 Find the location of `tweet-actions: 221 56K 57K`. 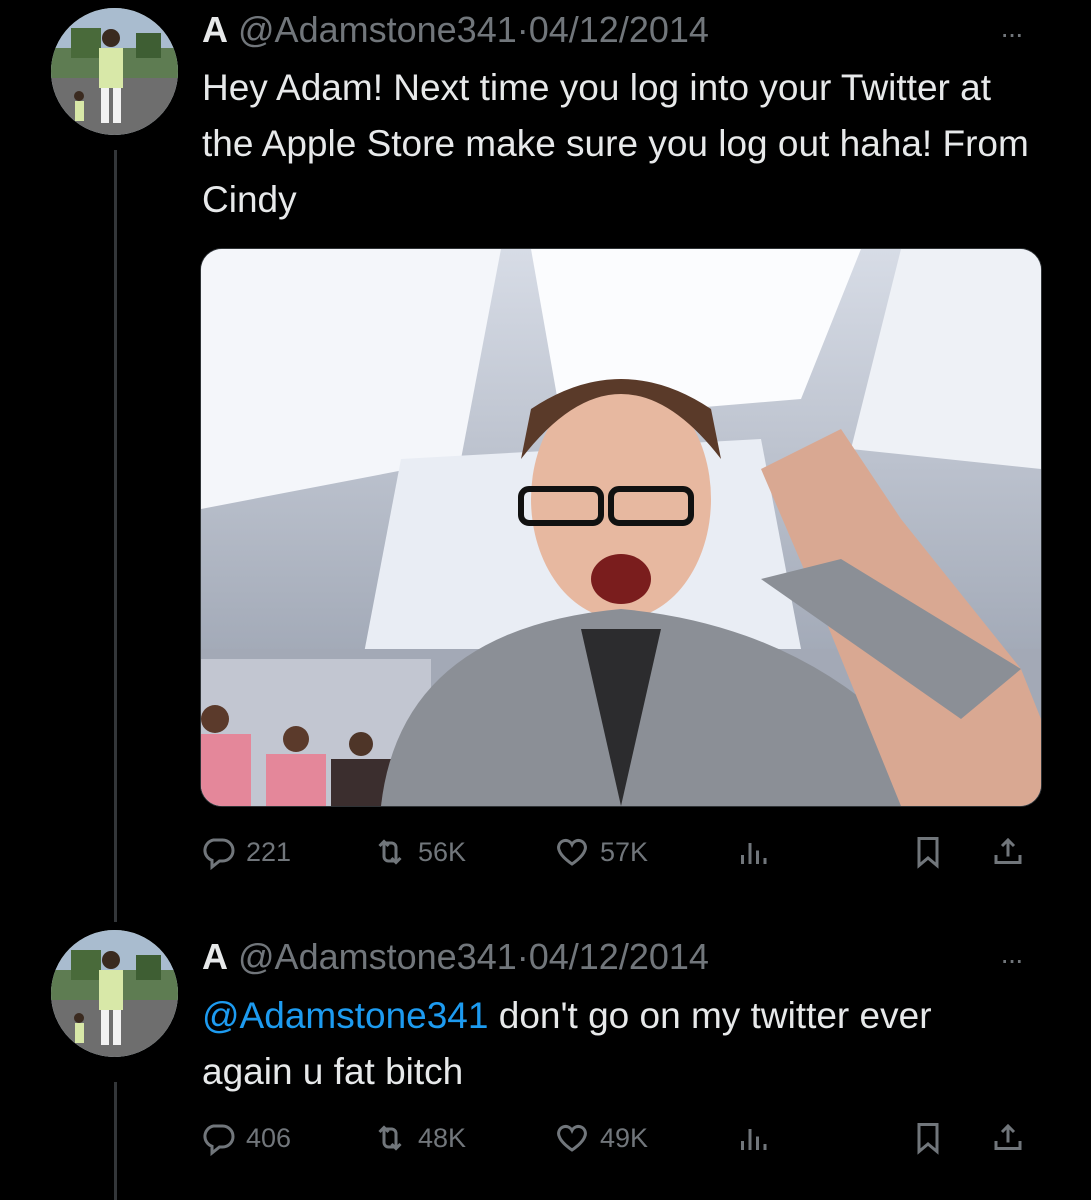

tweet-actions: 221 56K 57K is located at coordinates (620, 852).